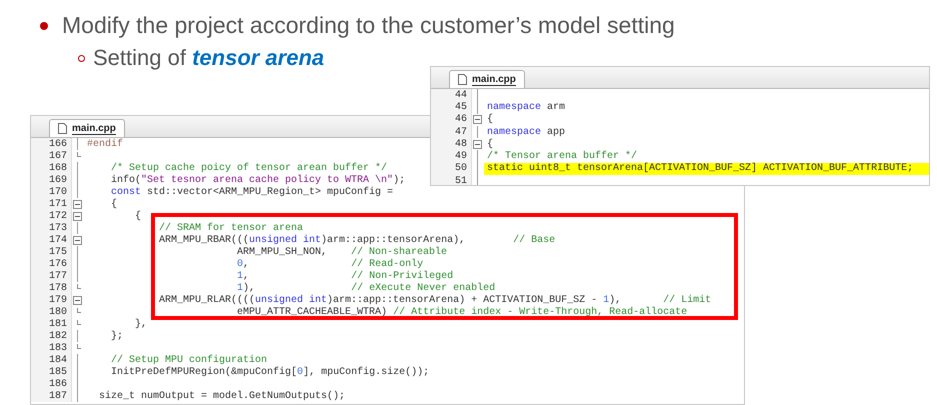  Describe the element at coordinates (51, 324) in the screenshot. I see `line-number: 181` at that location.